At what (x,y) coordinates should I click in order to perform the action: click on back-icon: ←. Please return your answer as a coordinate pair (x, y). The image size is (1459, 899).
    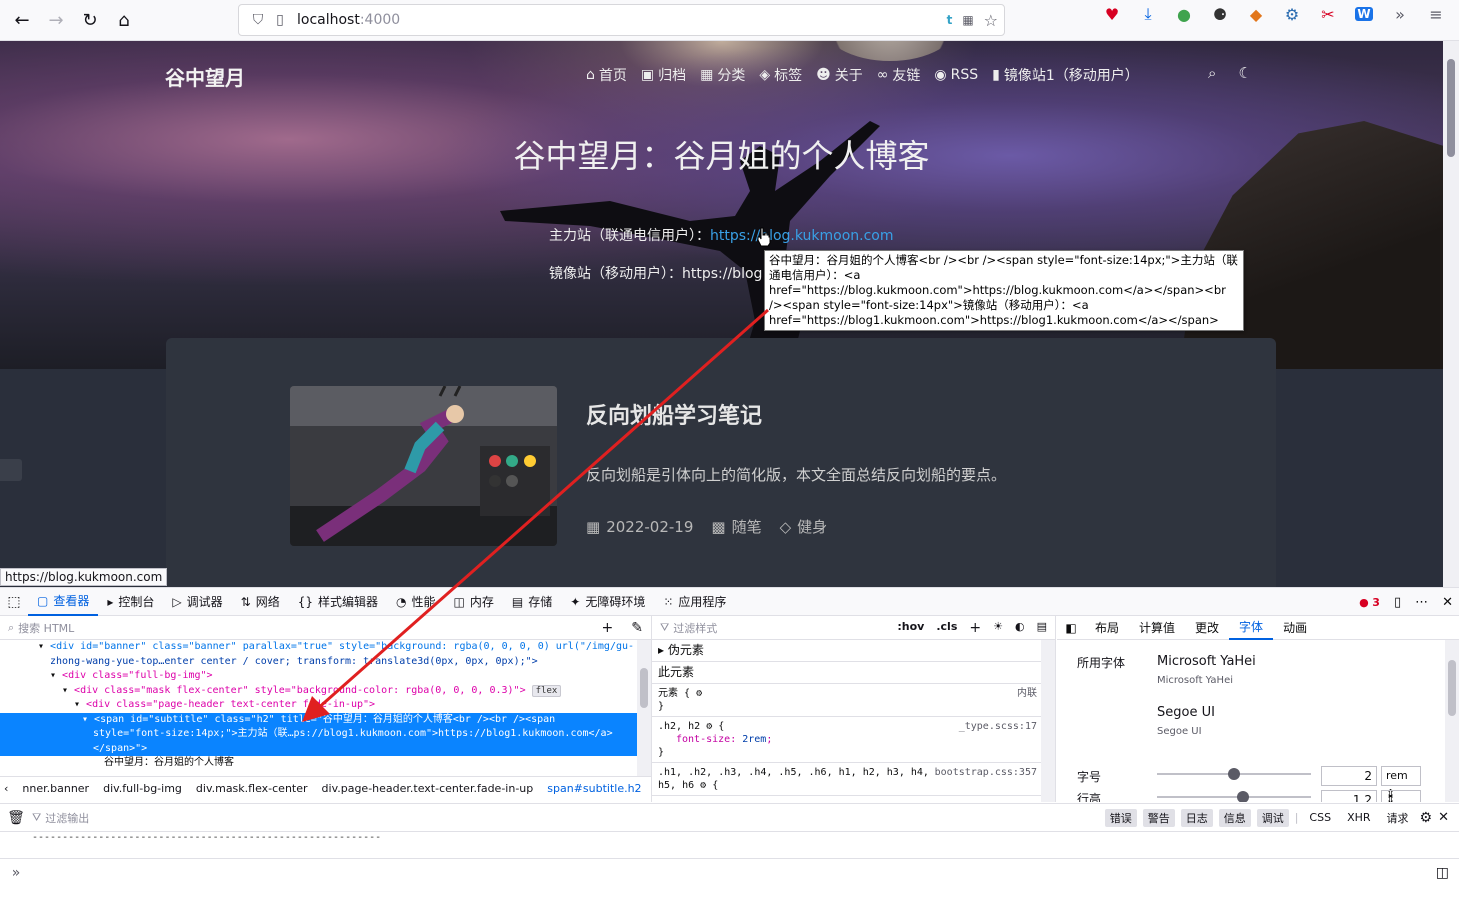
    Looking at the image, I should click on (22, 20).